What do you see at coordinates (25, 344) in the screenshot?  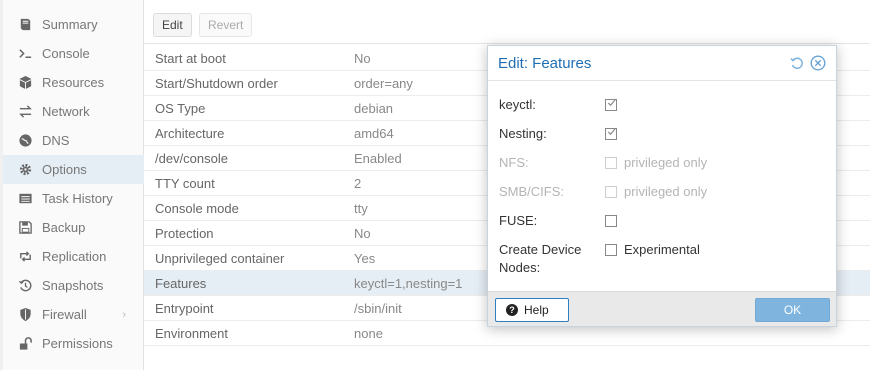 I see `unlock-icon` at bounding box center [25, 344].